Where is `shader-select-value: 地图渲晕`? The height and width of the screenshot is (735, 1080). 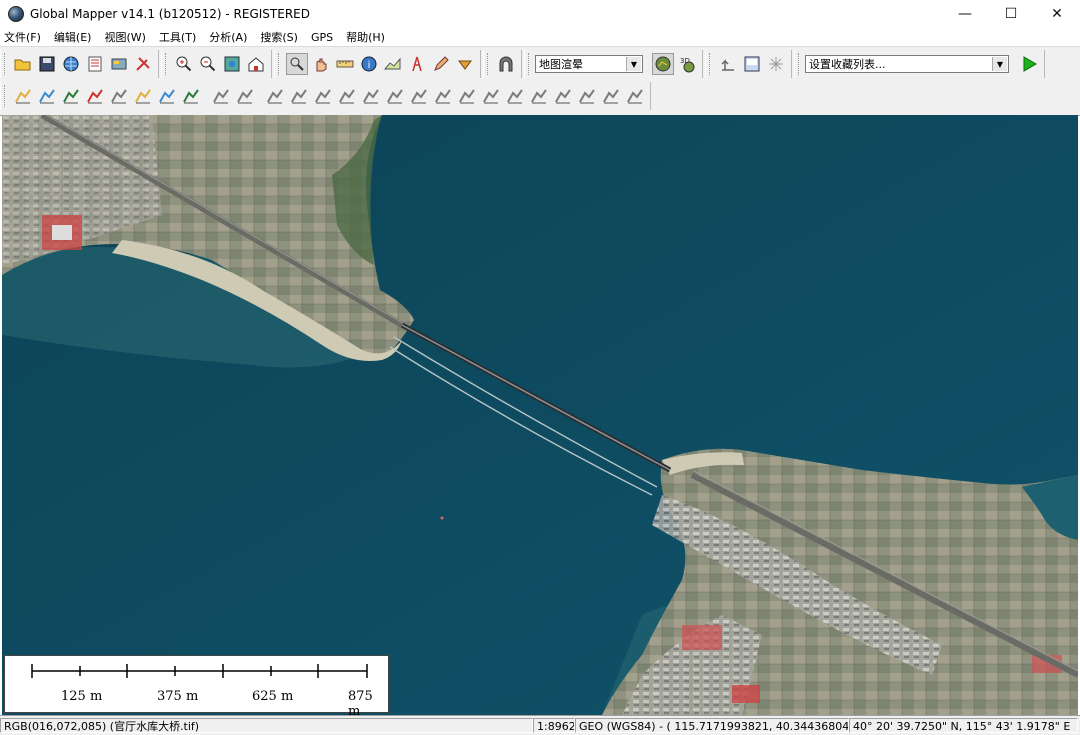
shader-select-value: 地图渲晕 is located at coordinates (561, 64).